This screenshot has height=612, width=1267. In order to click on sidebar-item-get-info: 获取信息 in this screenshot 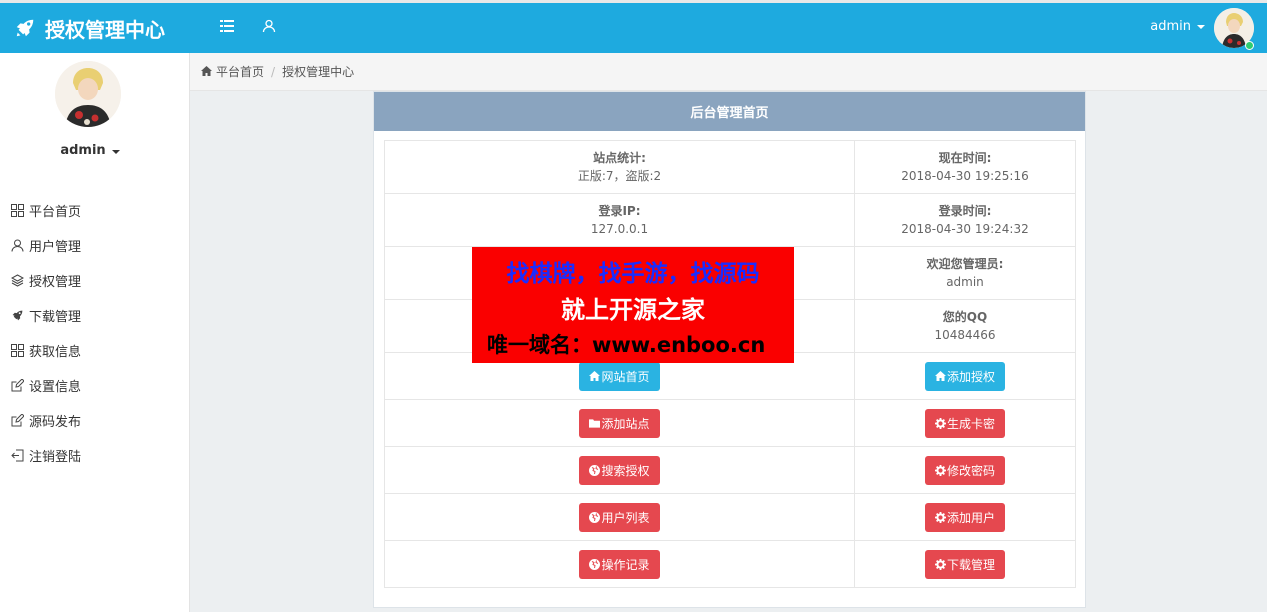, I will do `click(95, 350)`.